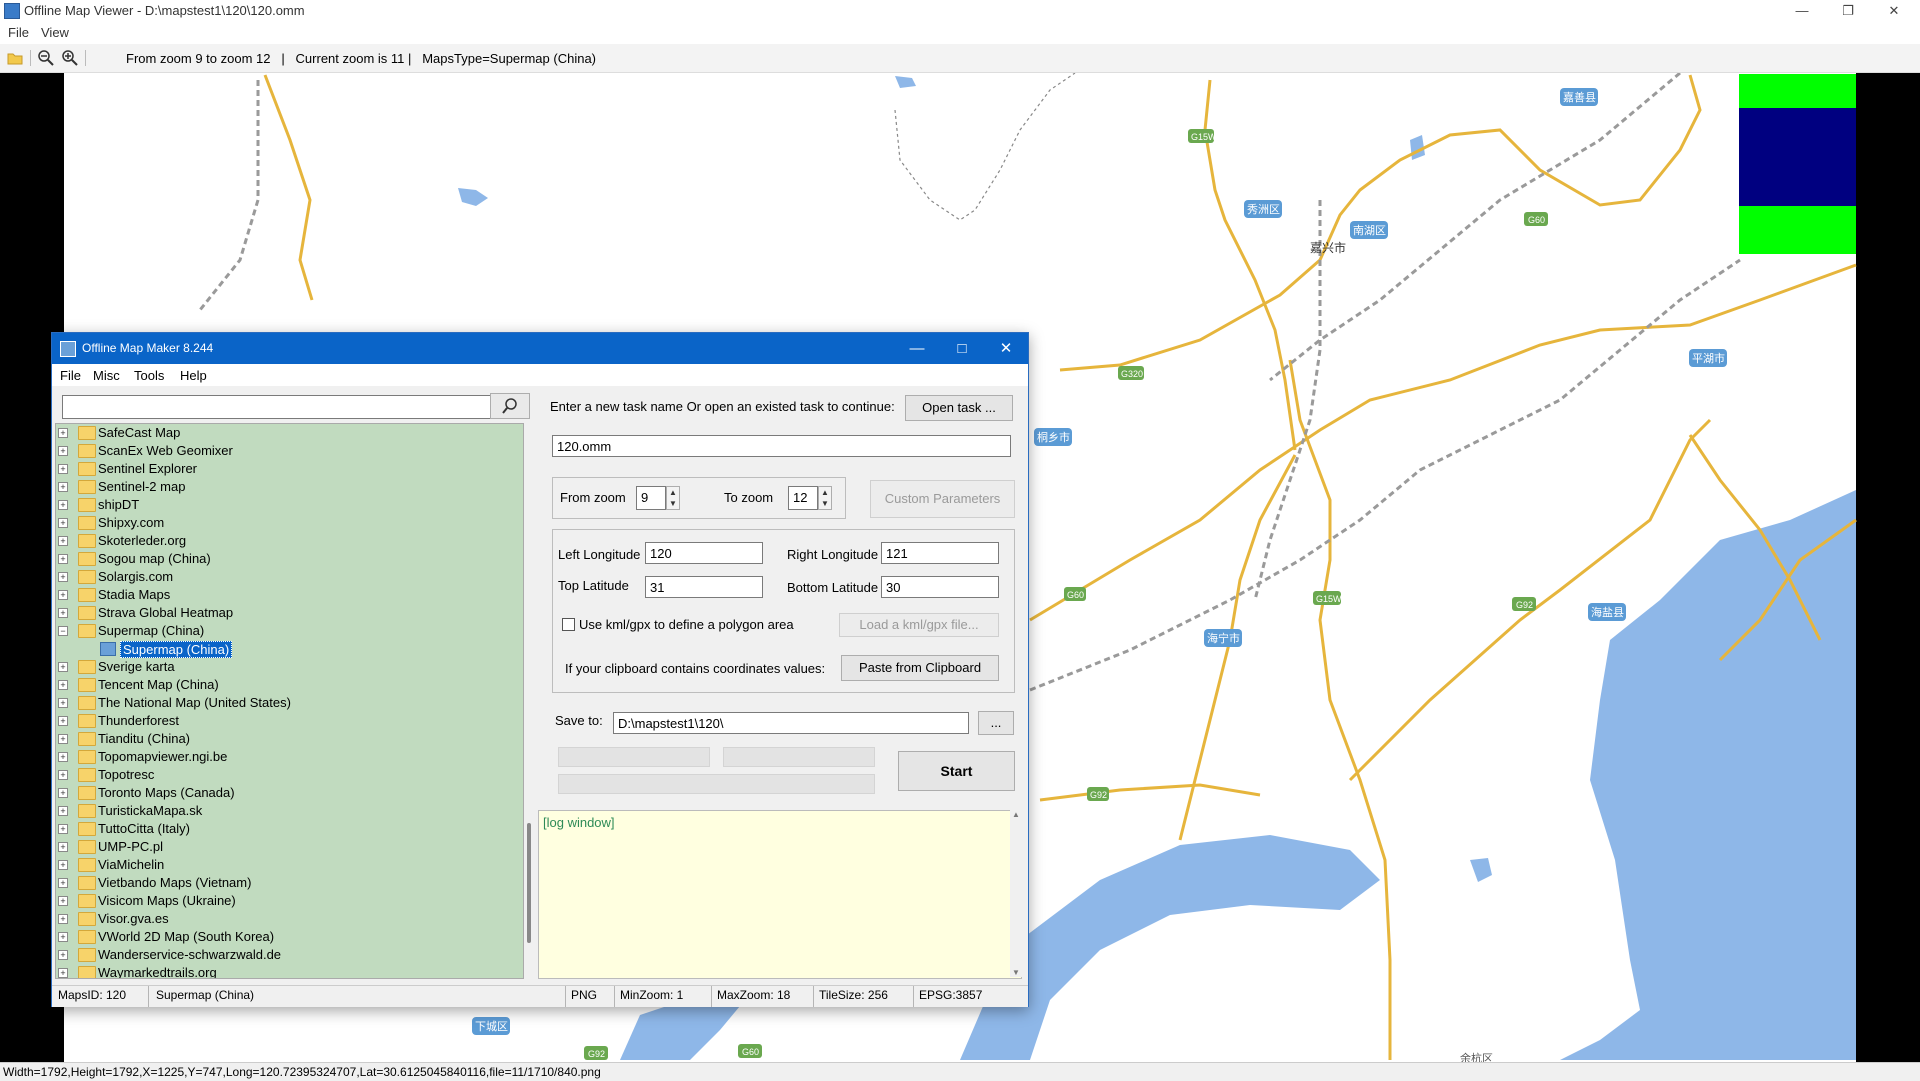 This screenshot has height=1081, width=1920. What do you see at coordinates (791, 723) in the screenshot?
I see `save-to-input: D:\mapstest1\120\` at bounding box center [791, 723].